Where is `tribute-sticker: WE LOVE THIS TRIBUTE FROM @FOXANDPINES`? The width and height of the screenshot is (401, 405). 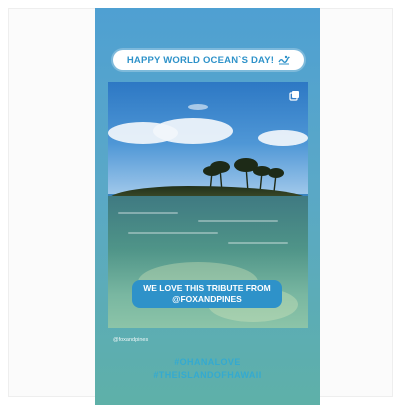 tribute-sticker: WE LOVE THIS TRIBUTE FROM @FOXANDPINES is located at coordinates (207, 294).